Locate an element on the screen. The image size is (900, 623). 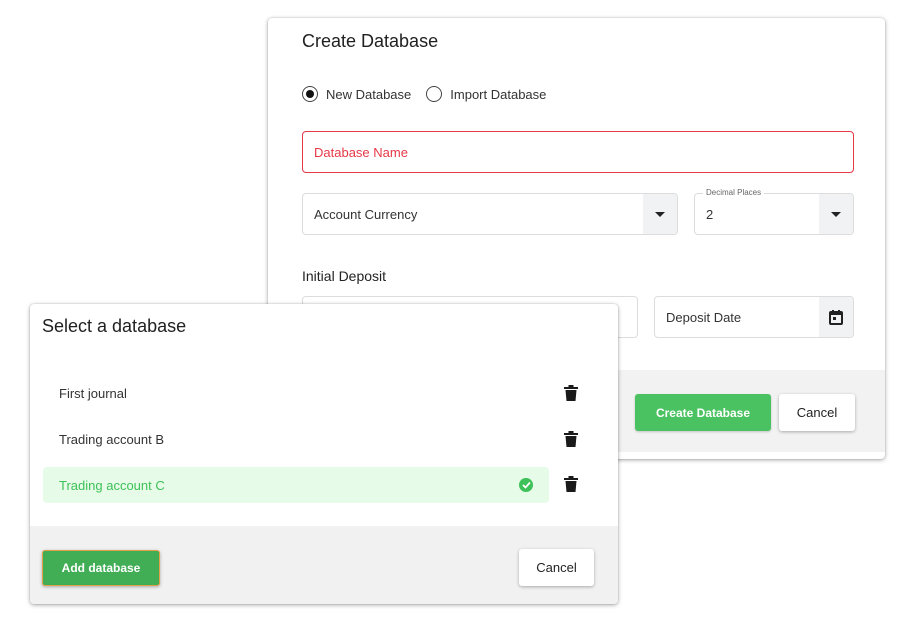
deposit-date-placeholder: Deposit Date is located at coordinates (704, 317).